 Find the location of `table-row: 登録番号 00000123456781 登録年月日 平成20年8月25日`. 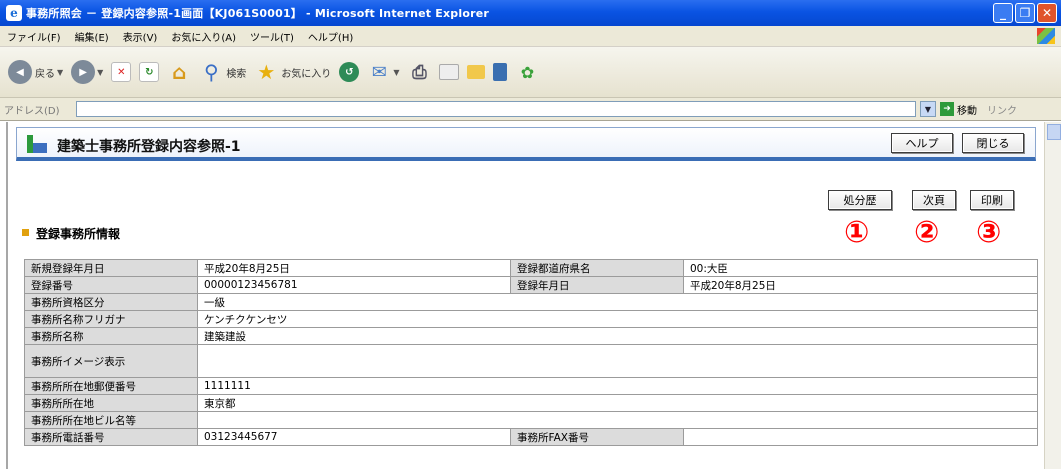

table-row: 登録番号 00000123456781 登録年月日 平成20年8月25日 is located at coordinates (531, 285).